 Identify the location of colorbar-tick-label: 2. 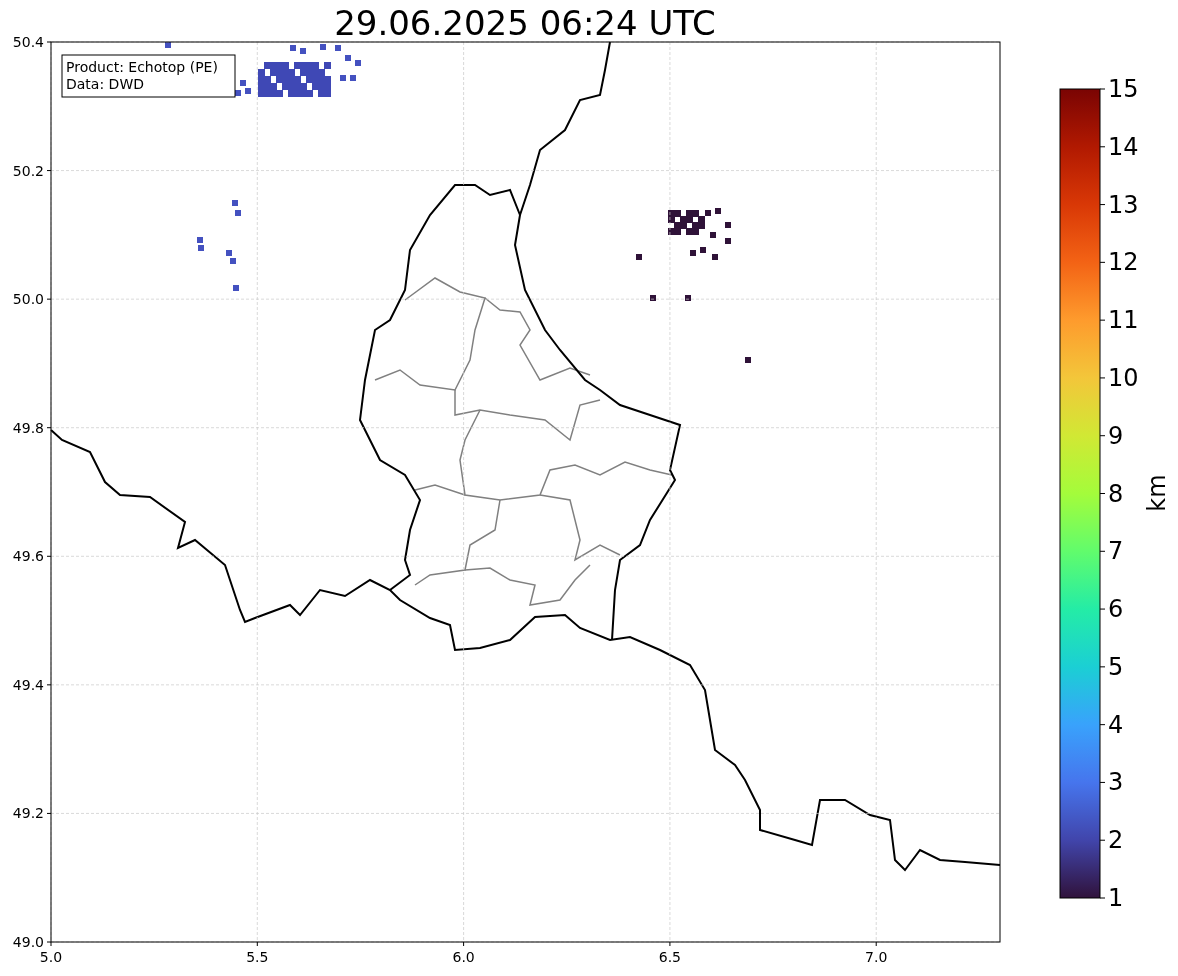
(1116, 840).